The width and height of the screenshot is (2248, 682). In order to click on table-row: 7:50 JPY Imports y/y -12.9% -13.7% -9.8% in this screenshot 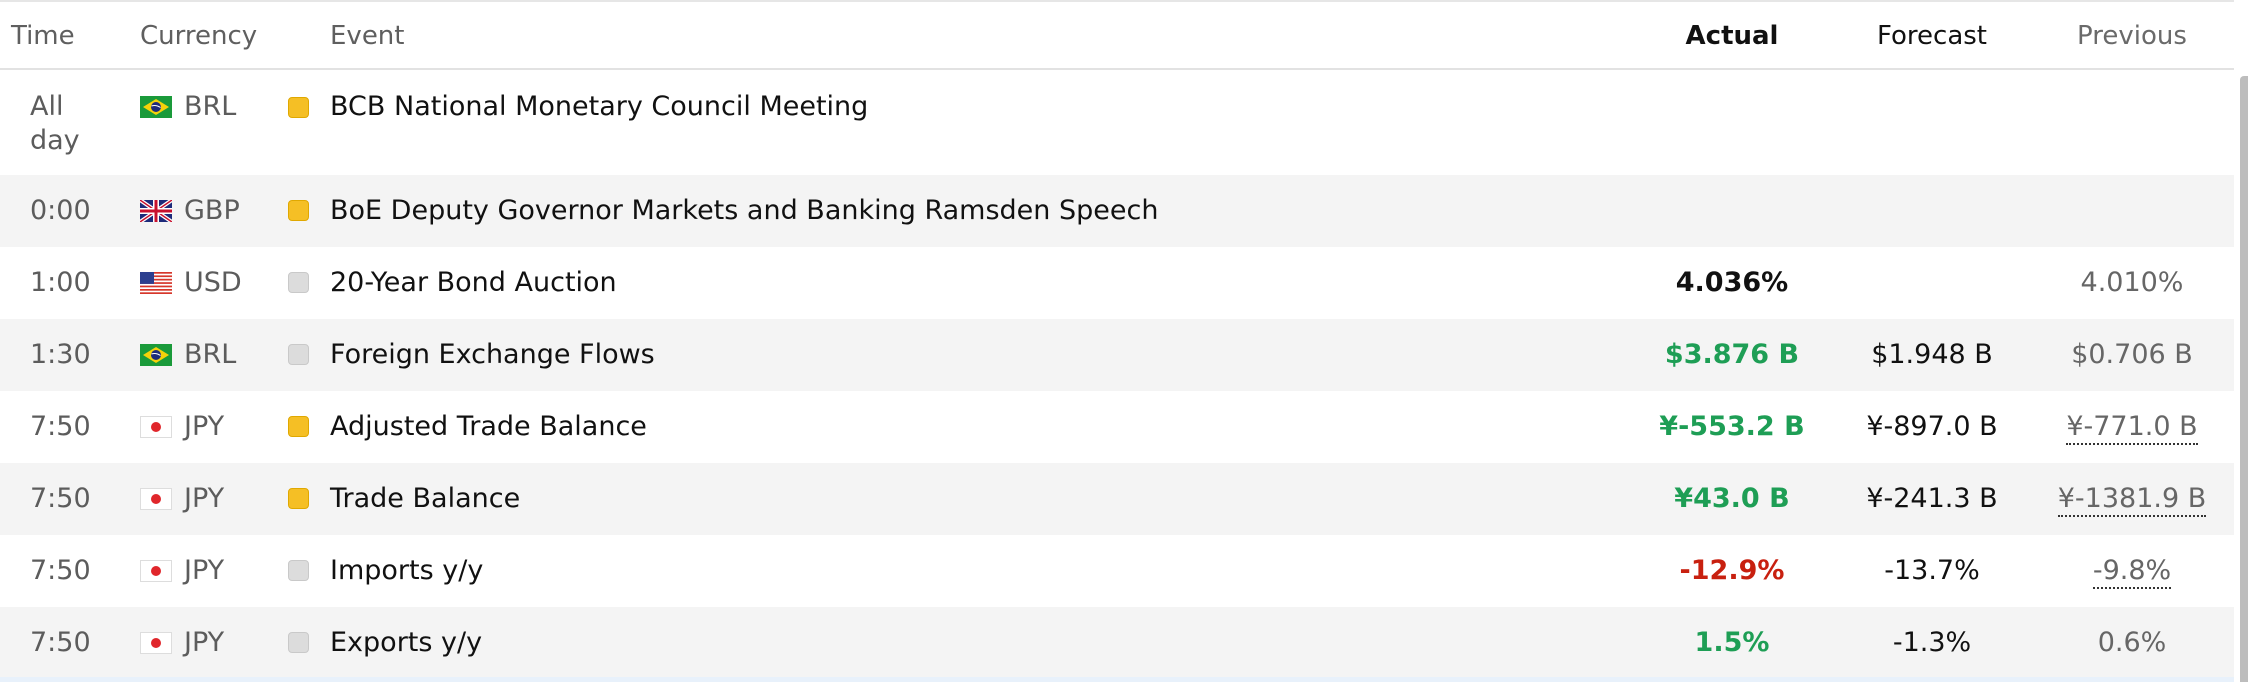, I will do `click(1117, 571)`.